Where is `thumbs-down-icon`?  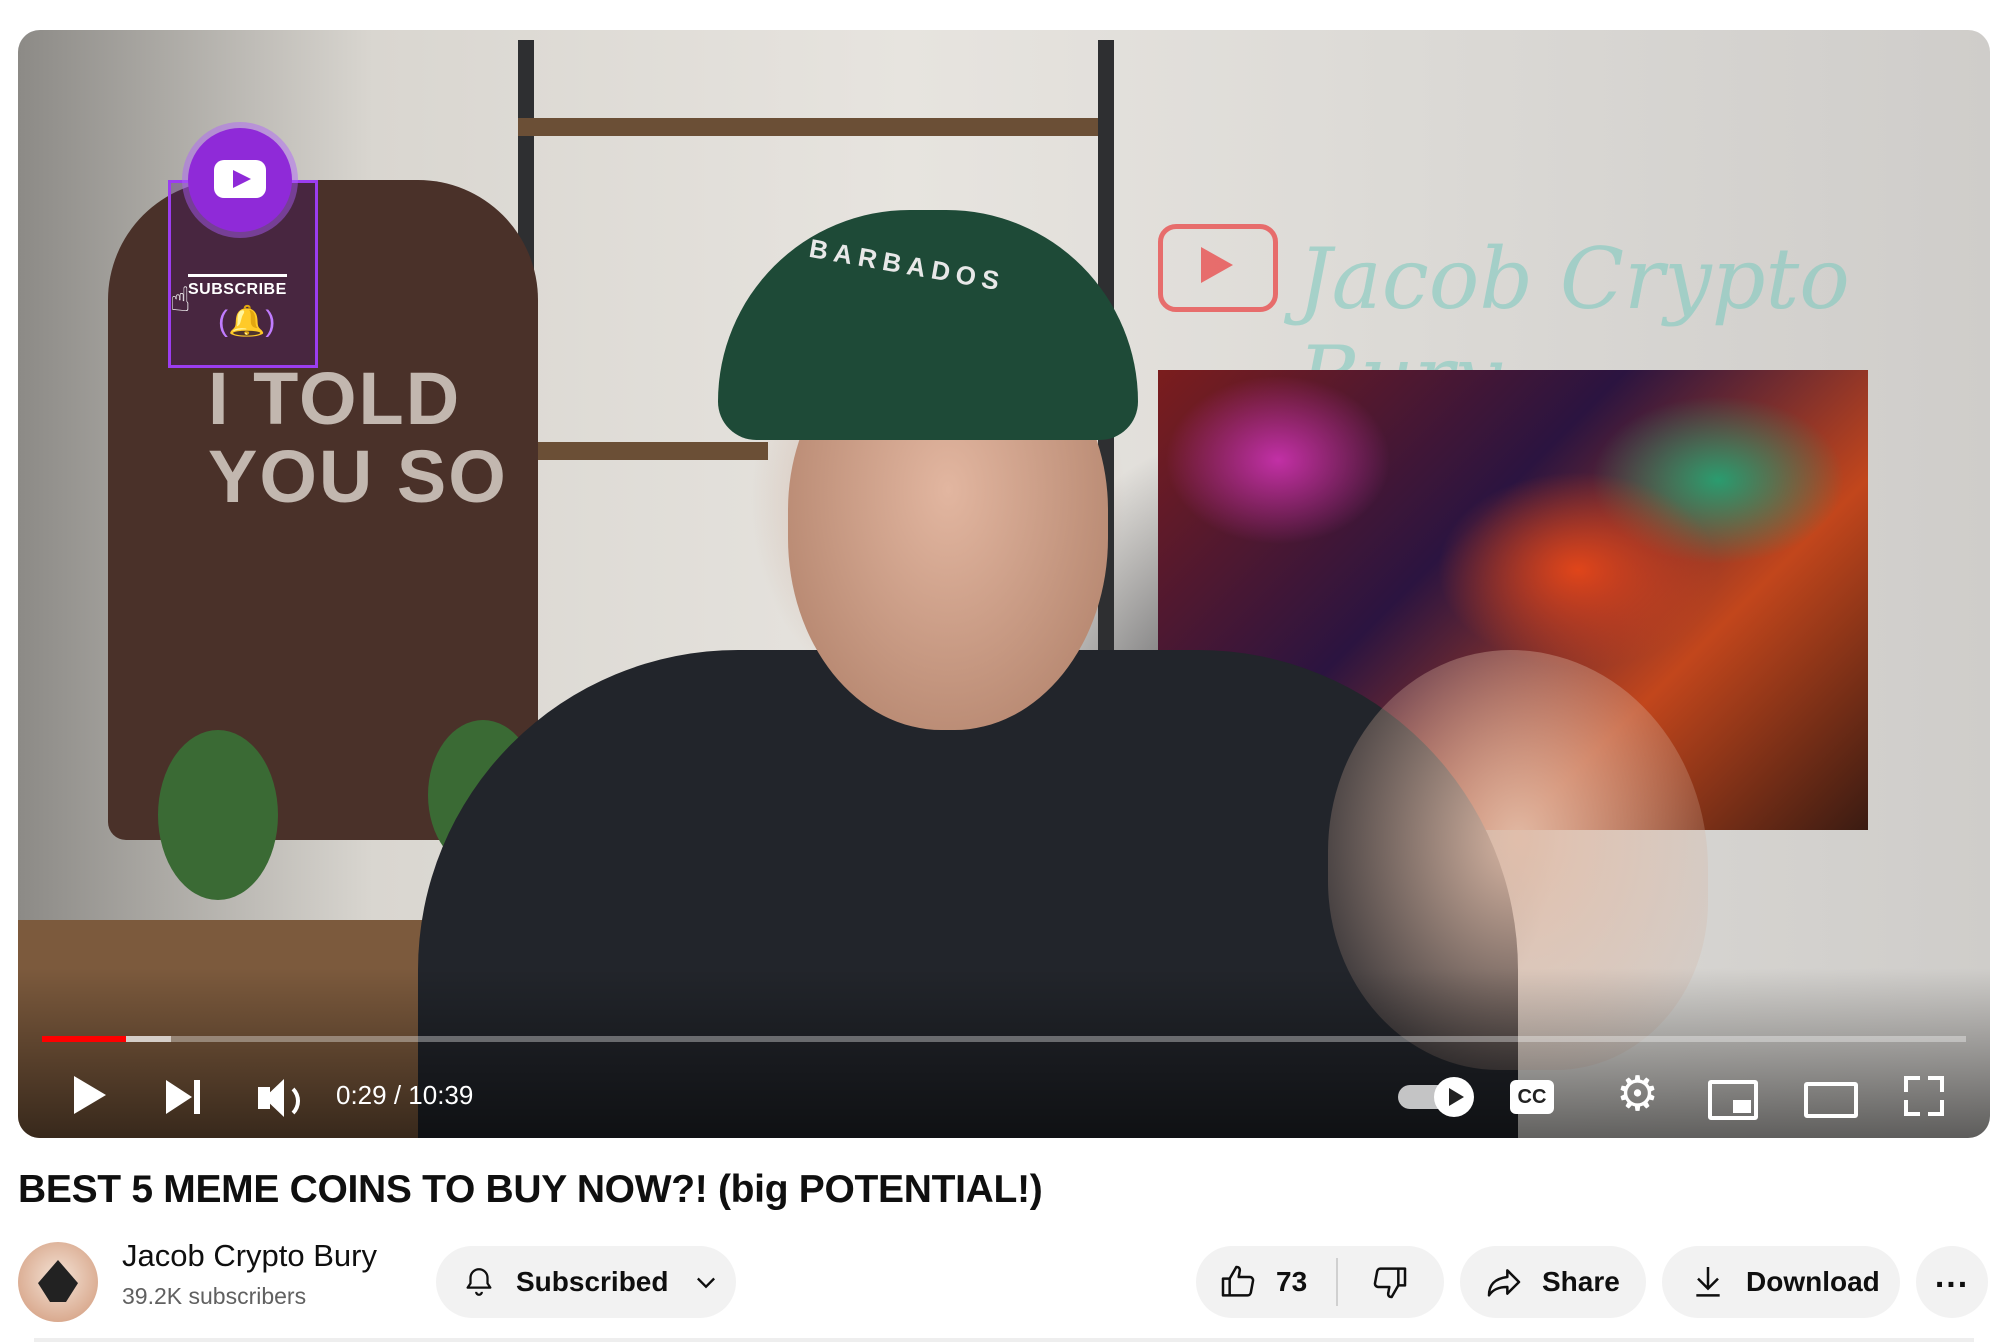
thumbs-down-icon is located at coordinates (1390, 1283).